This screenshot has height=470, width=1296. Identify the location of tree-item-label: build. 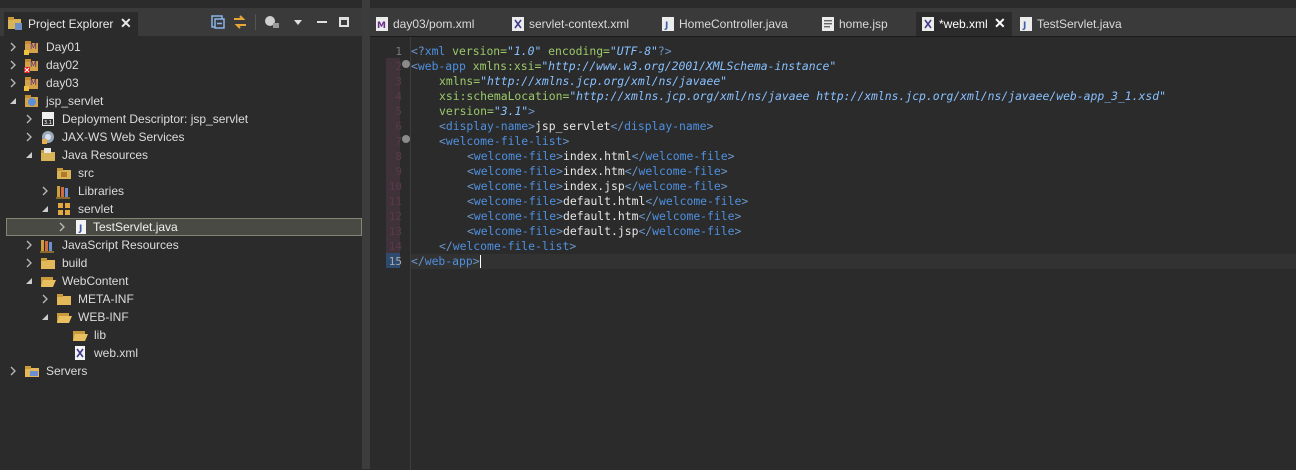
(75, 263).